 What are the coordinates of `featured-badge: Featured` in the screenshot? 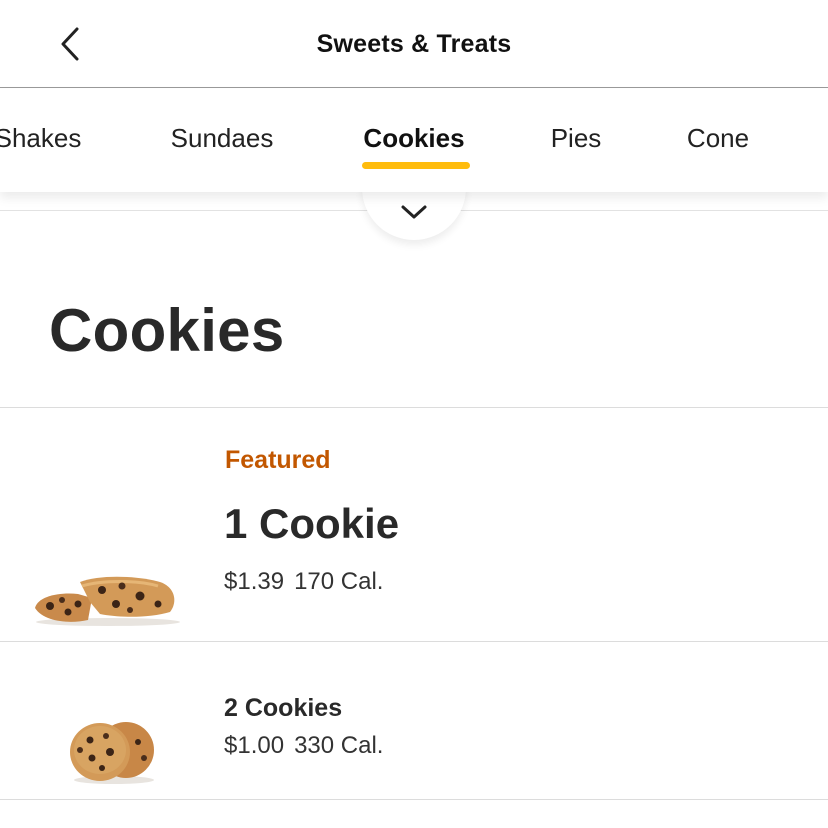 It's located at (278, 460).